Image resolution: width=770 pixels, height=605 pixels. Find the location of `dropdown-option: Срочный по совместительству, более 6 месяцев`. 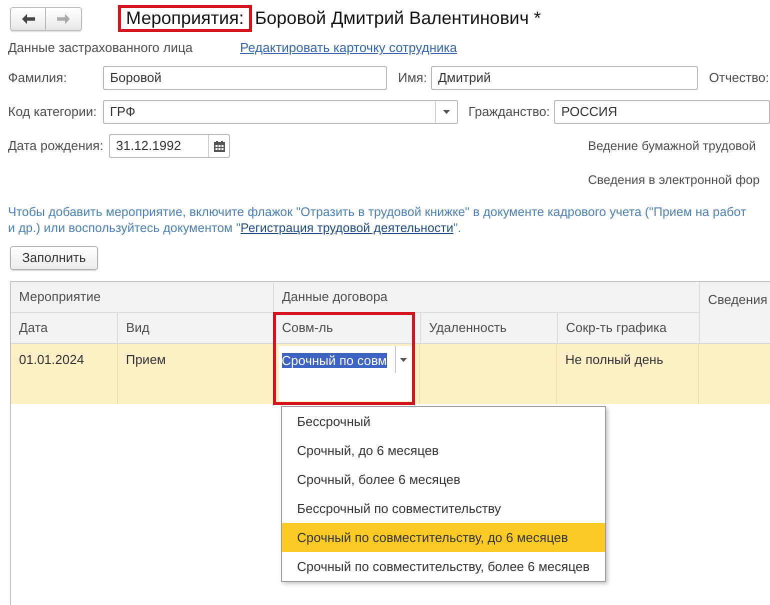

dropdown-option: Срочный по совместительству, более 6 месяцев is located at coordinates (443, 566).